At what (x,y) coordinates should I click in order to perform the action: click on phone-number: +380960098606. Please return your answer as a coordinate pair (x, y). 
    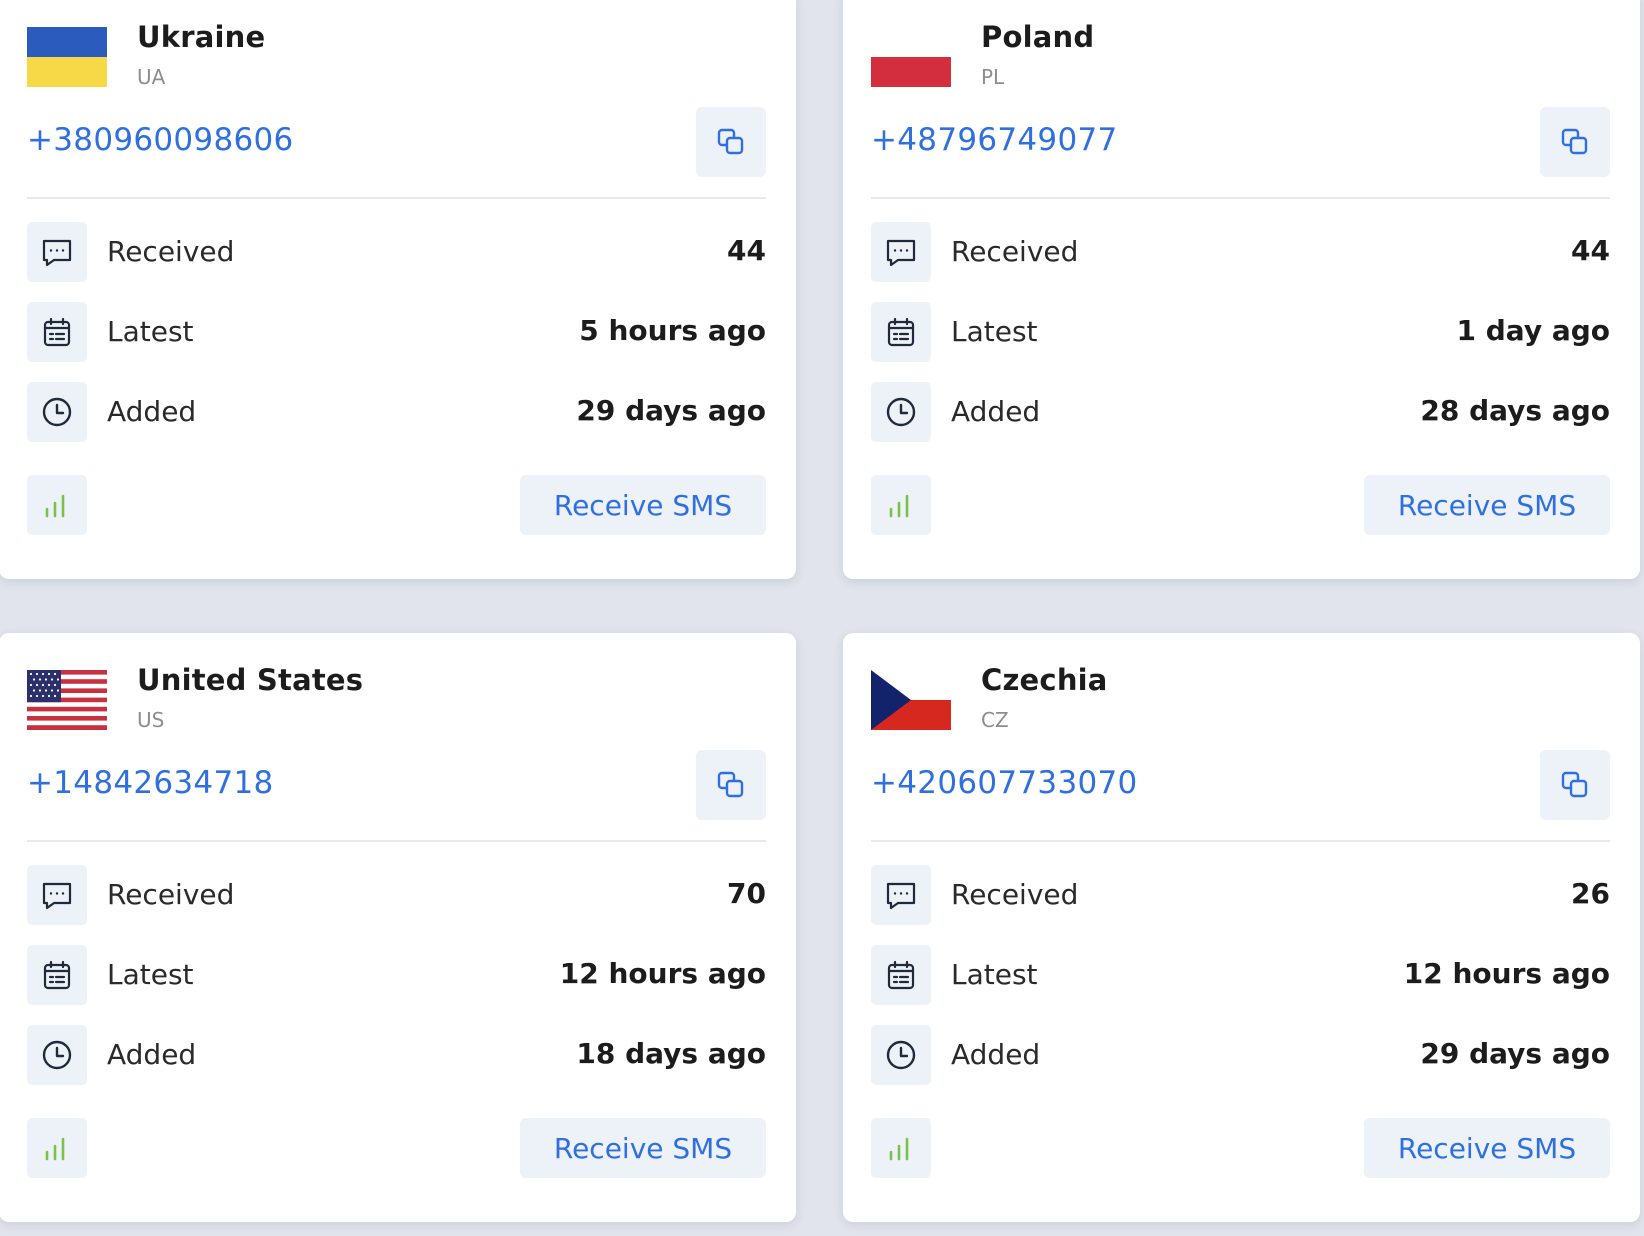
    Looking at the image, I should click on (160, 140).